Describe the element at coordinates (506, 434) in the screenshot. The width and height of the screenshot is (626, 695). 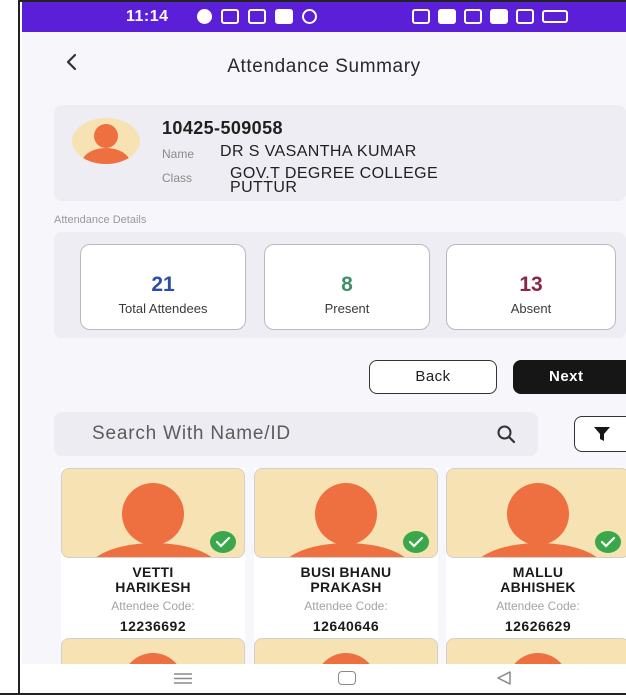
I see `search-icon` at that location.